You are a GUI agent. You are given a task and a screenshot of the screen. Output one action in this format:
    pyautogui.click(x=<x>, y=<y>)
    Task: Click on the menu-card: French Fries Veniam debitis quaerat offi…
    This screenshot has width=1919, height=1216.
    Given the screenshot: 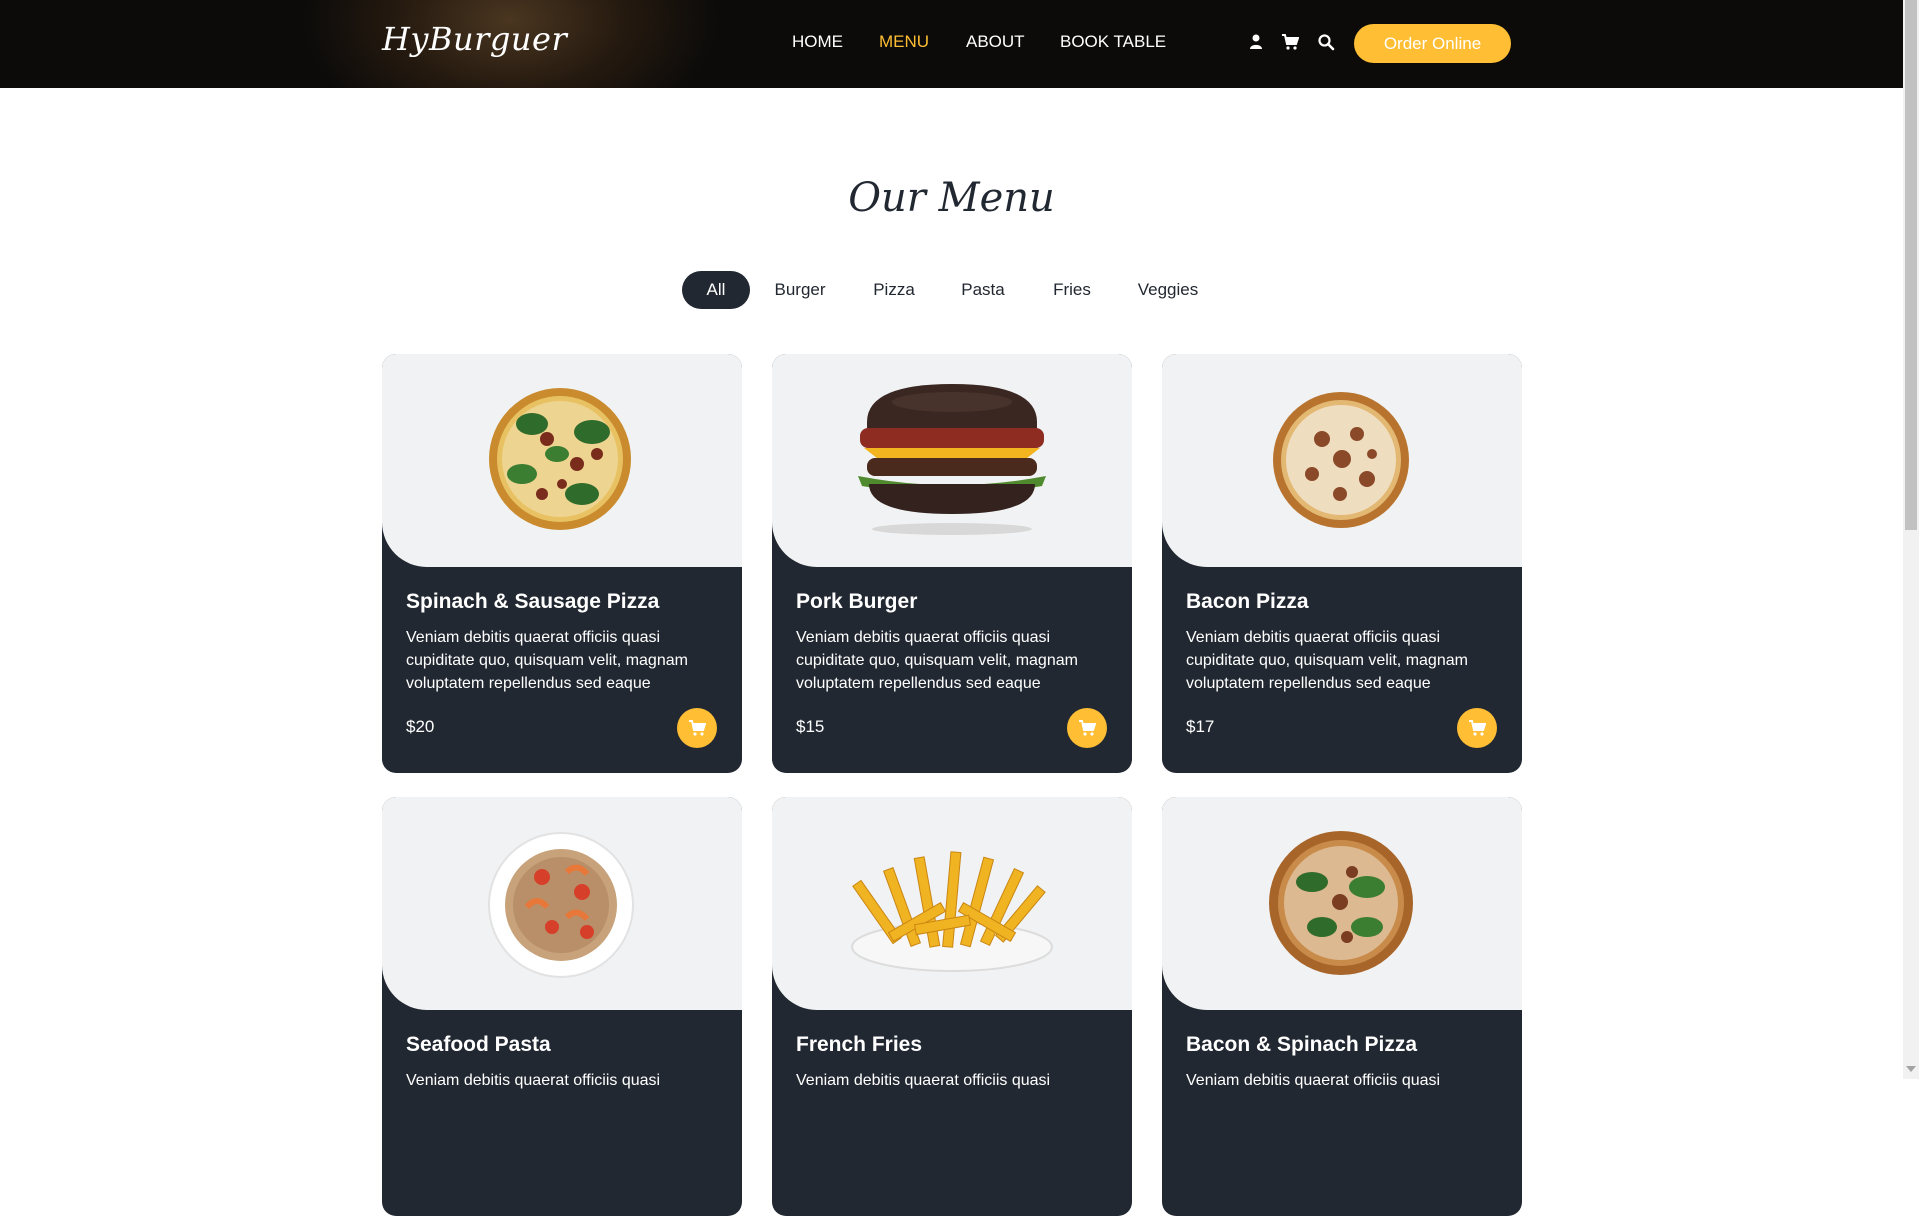 What is the action you would take?
    pyautogui.click(x=952, y=1006)
    